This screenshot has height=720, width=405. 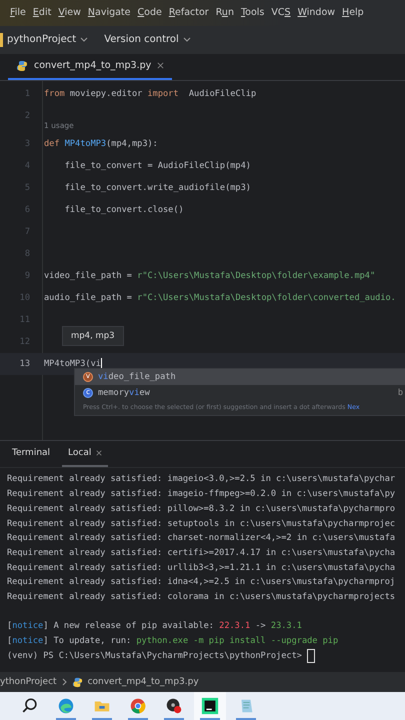 I want to click on menu-item: Code, so click(x=150, y=12).